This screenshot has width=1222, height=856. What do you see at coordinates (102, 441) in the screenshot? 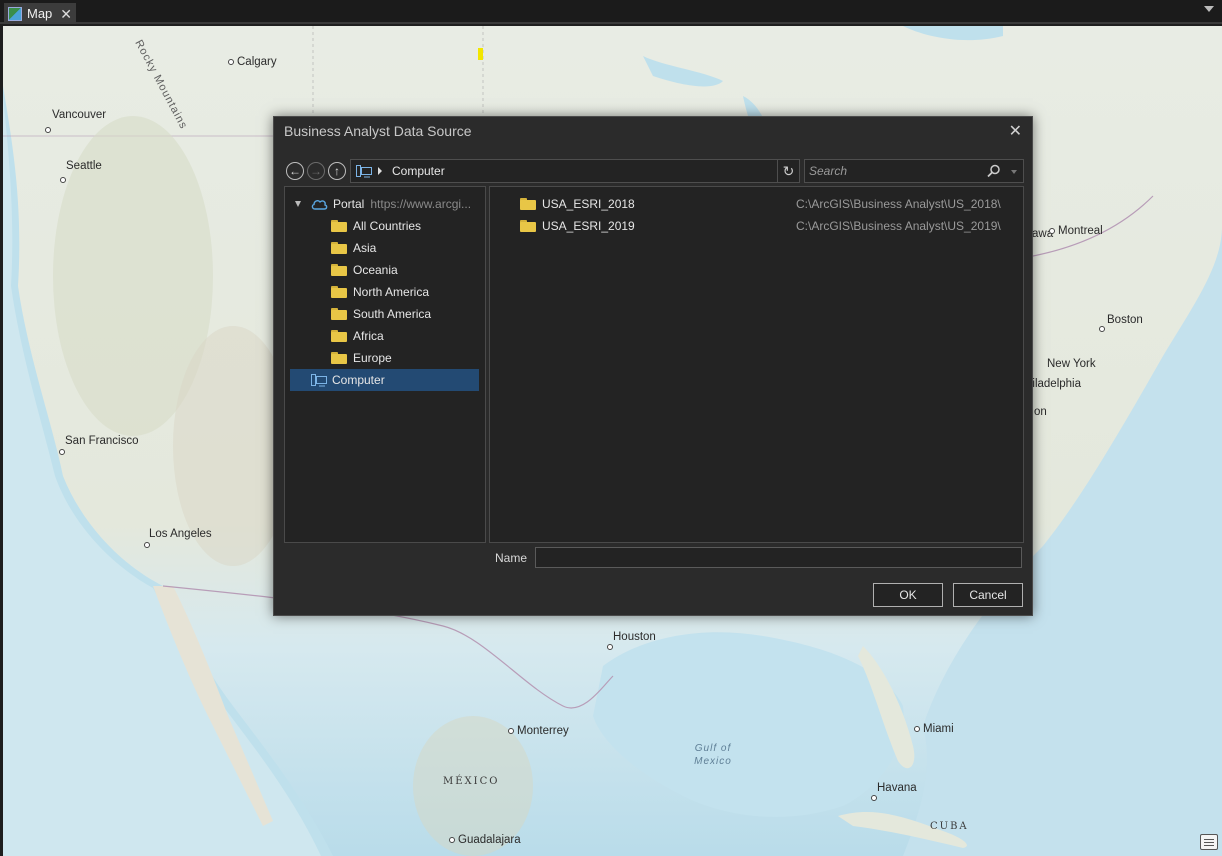
I see `city-san-francisco: San Francisco` at bounding box center [102, 441].